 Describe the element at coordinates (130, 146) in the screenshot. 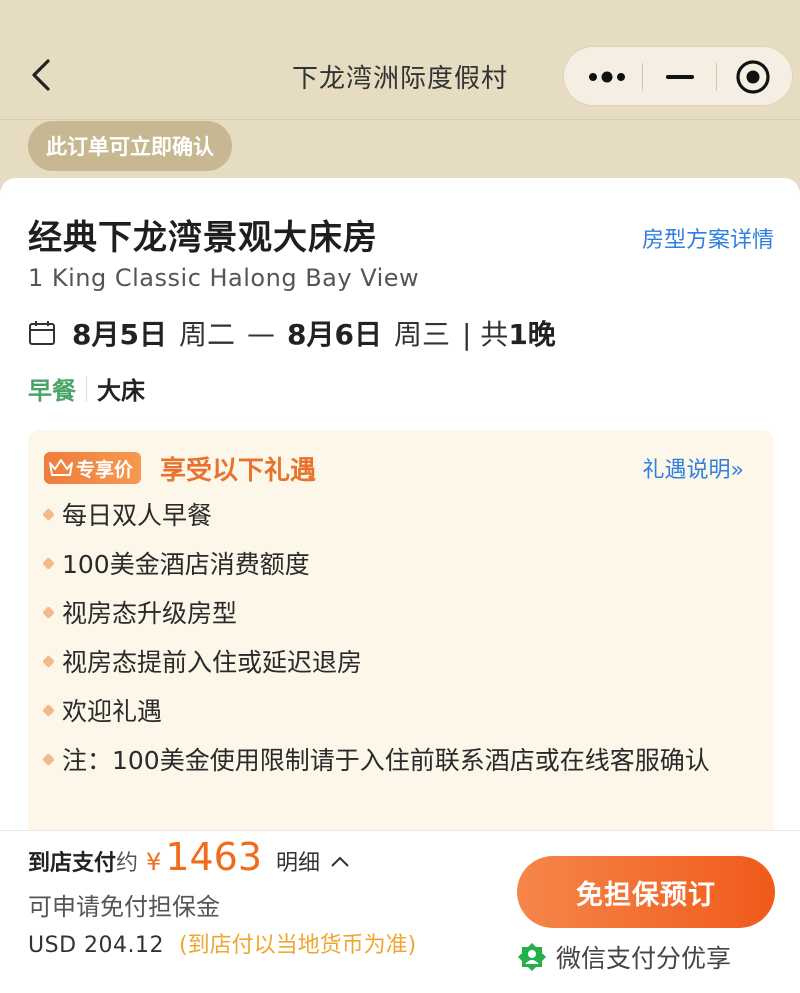

I see `instant-confirm-badge: 此订单可立即确认` at that location.